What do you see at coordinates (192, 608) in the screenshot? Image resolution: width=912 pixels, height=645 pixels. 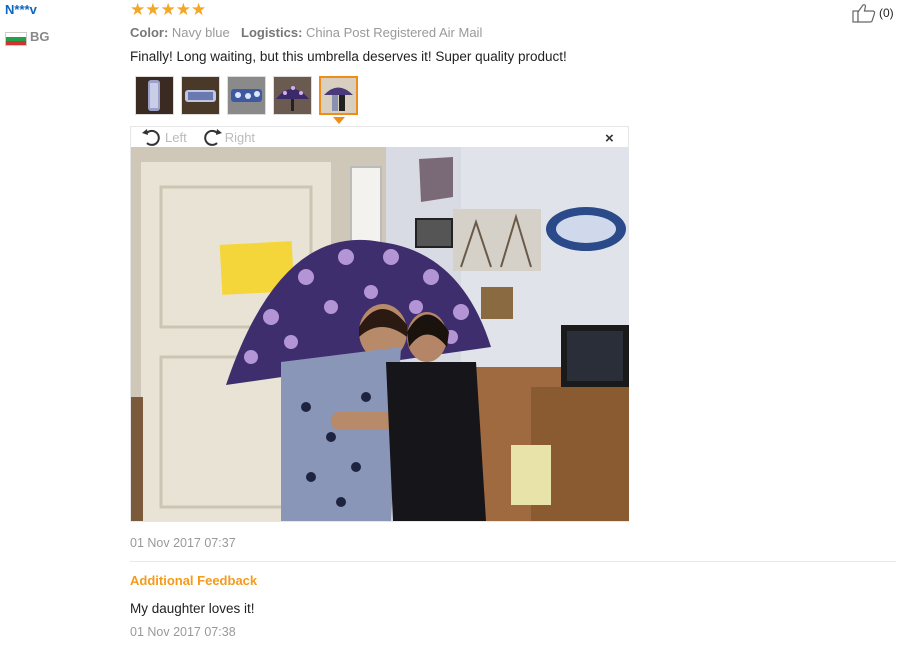 I see `additional-feedback-text: My daughter loves it!` at bounding box center [192, 608].